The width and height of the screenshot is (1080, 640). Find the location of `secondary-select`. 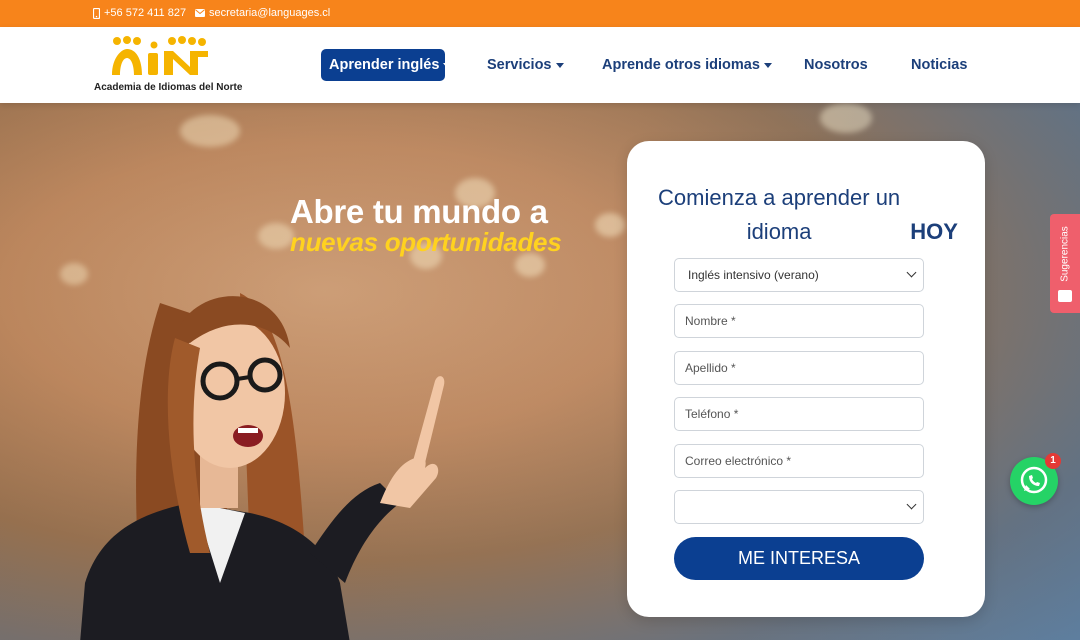

secondary-select is located at coordinates (799, 507).